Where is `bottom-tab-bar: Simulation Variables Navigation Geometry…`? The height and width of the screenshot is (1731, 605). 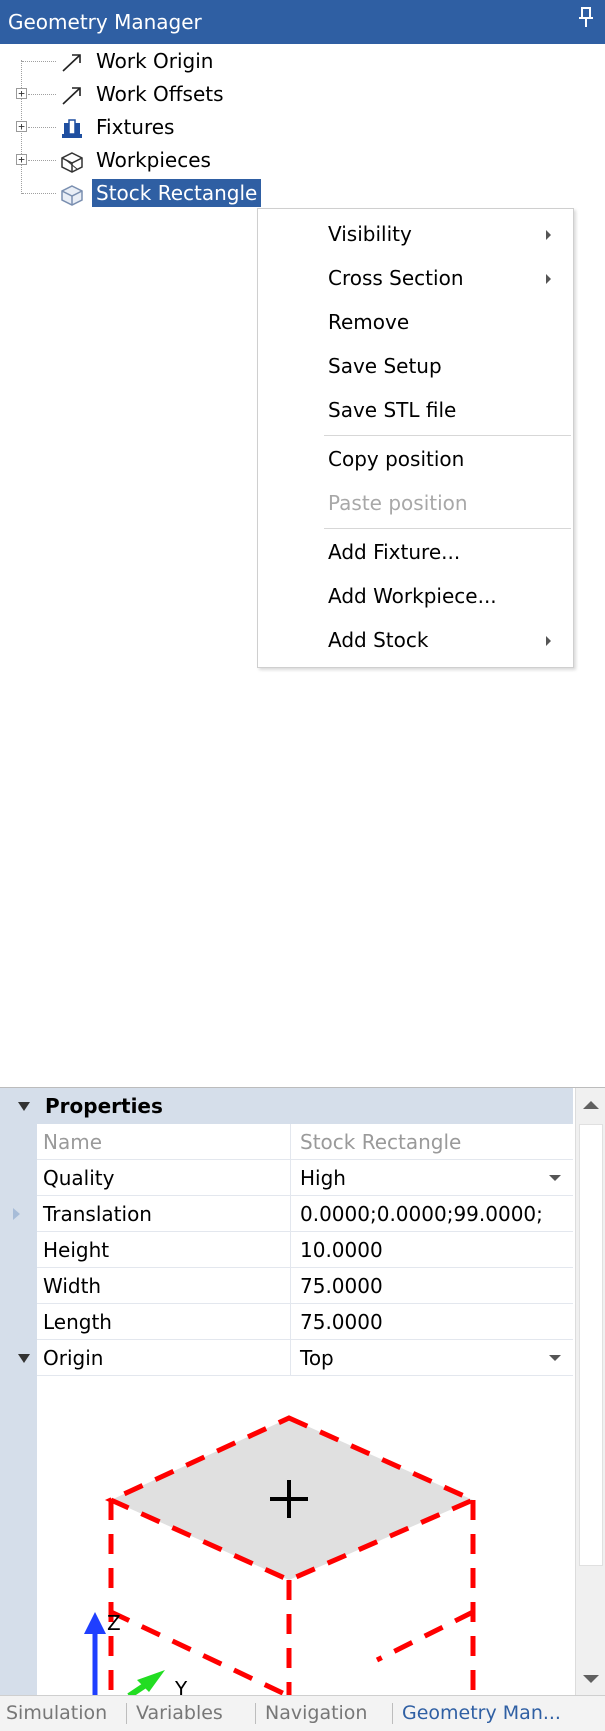 bottom-tab-bar: Simulation Variables Navigation Geometry… is located at coordinates (302, 1713).